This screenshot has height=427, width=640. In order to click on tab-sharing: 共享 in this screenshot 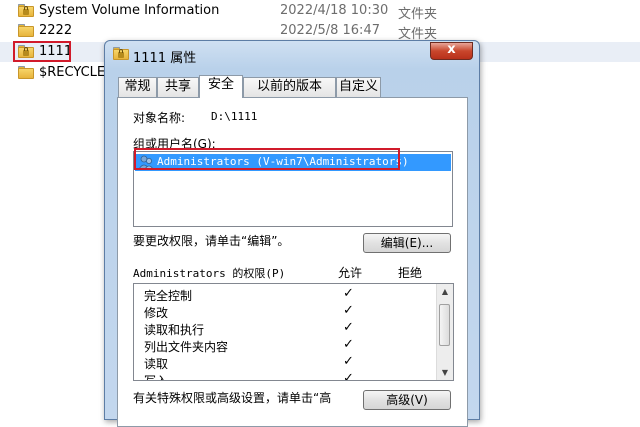, I will do `click(178, 87)`.